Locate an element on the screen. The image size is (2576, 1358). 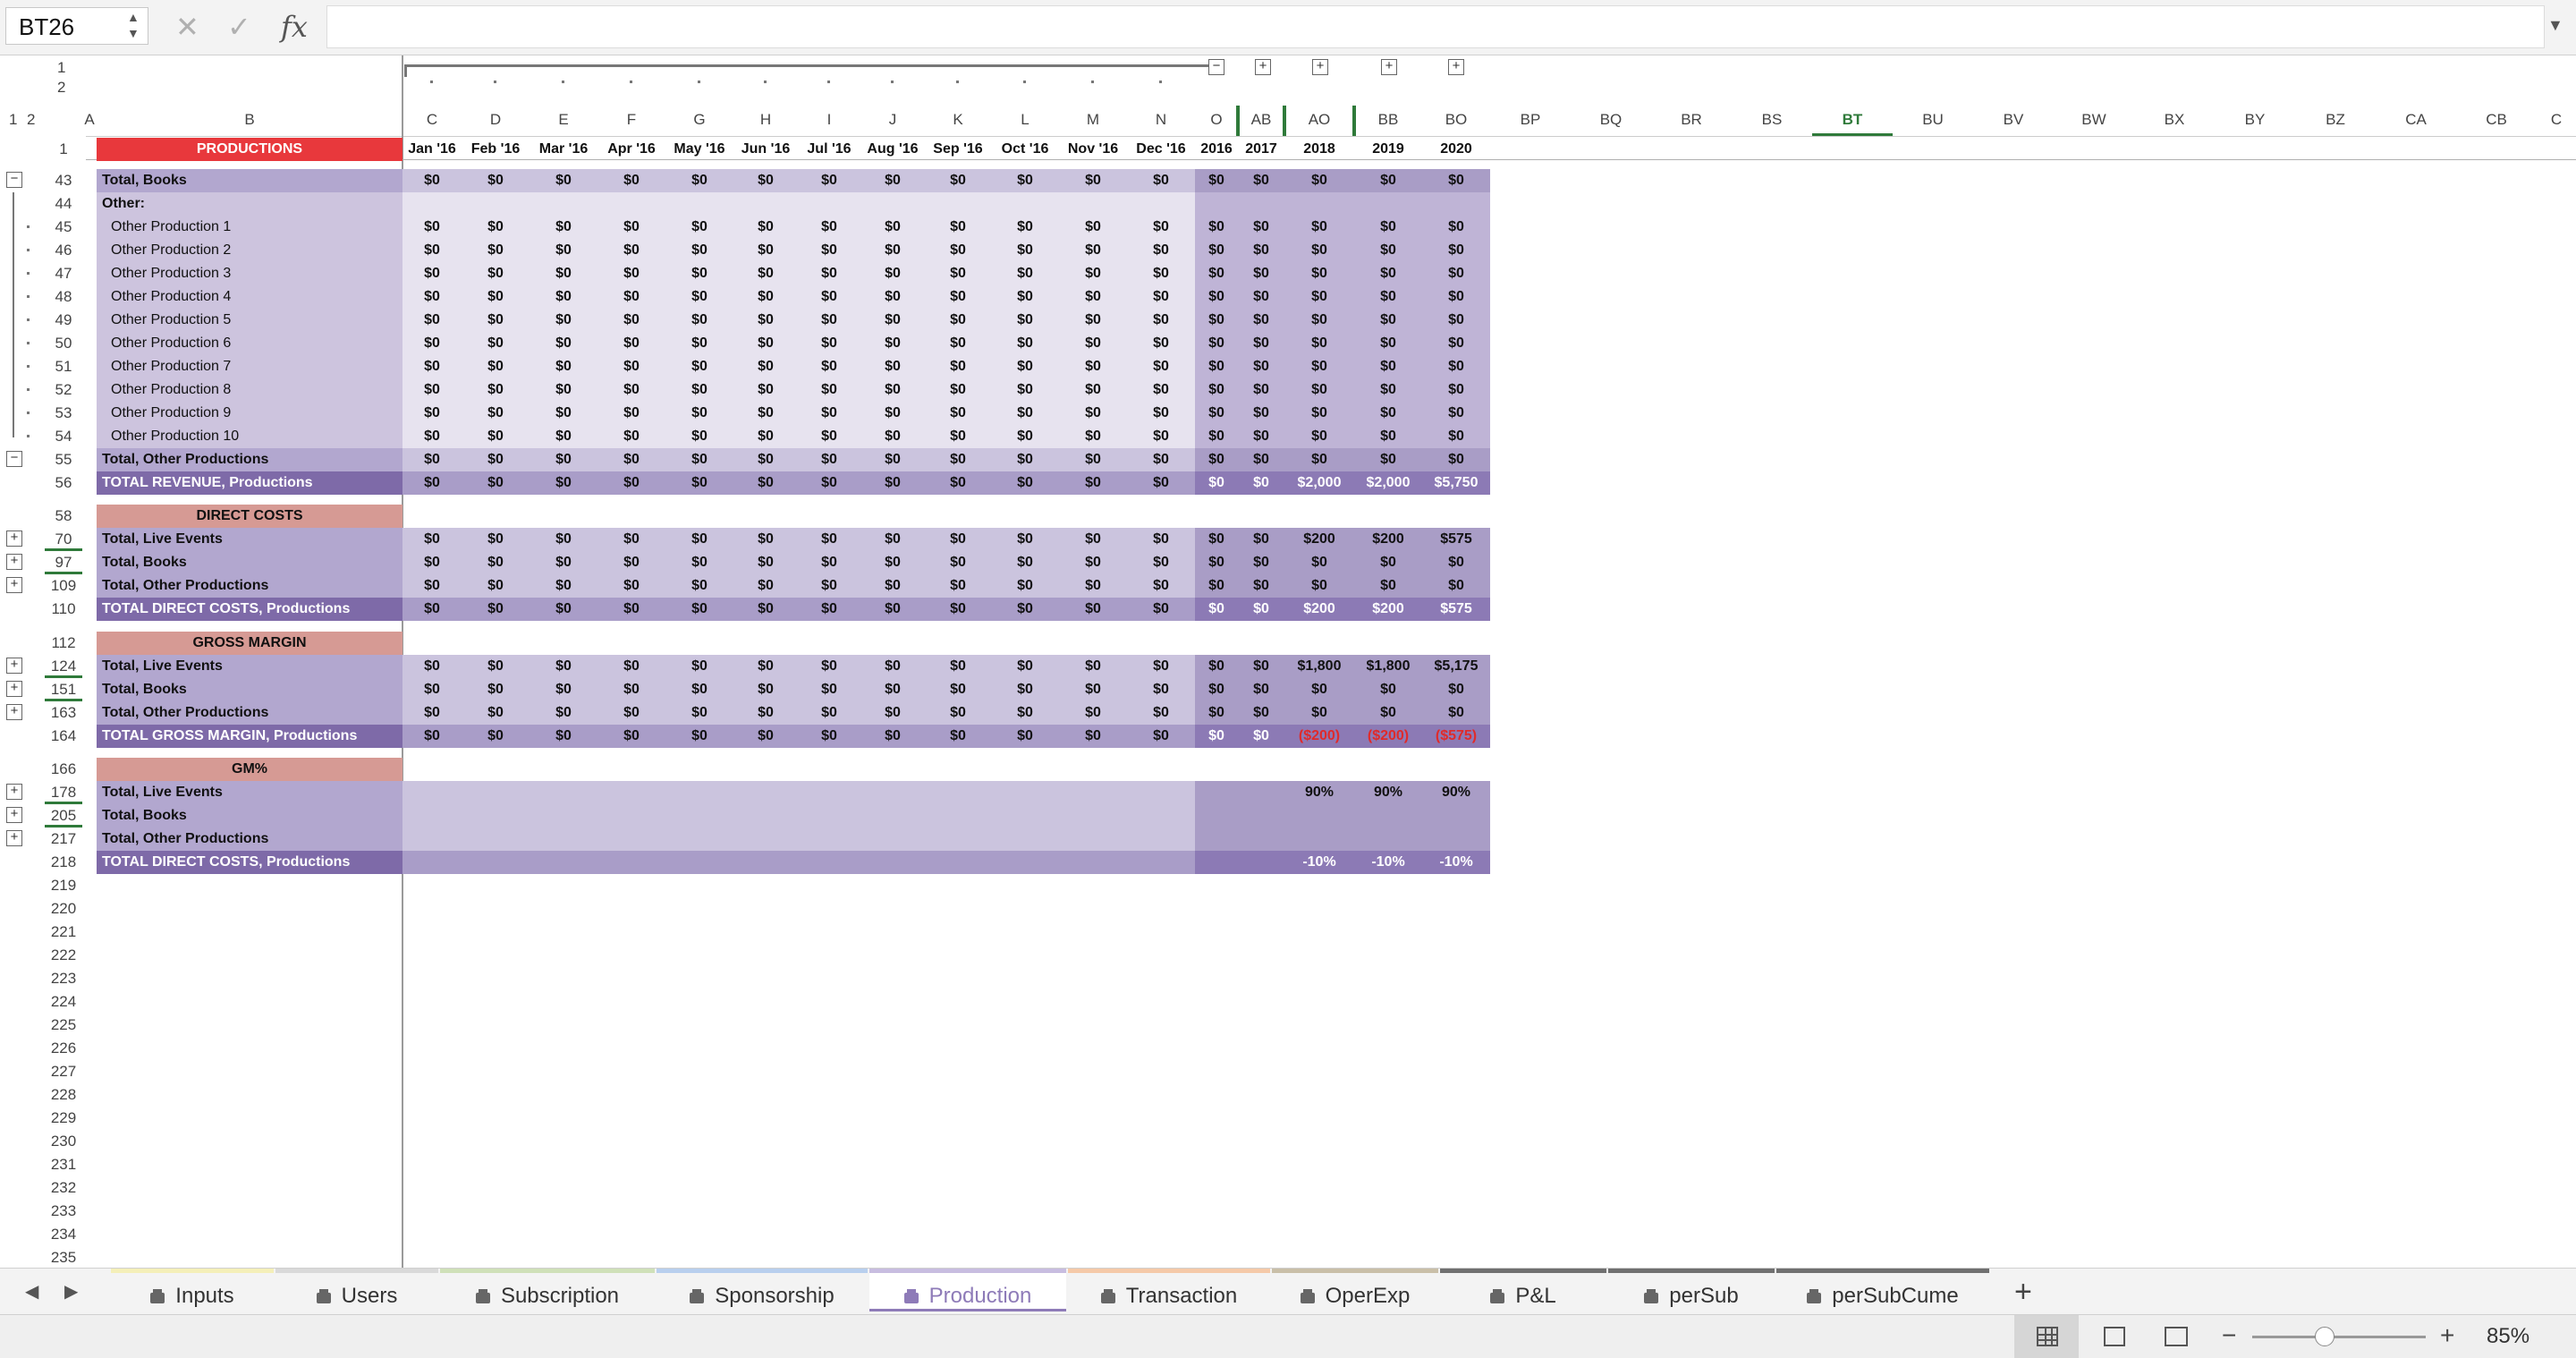
month-header: Apr '16 is located at coordinates (631, 149).